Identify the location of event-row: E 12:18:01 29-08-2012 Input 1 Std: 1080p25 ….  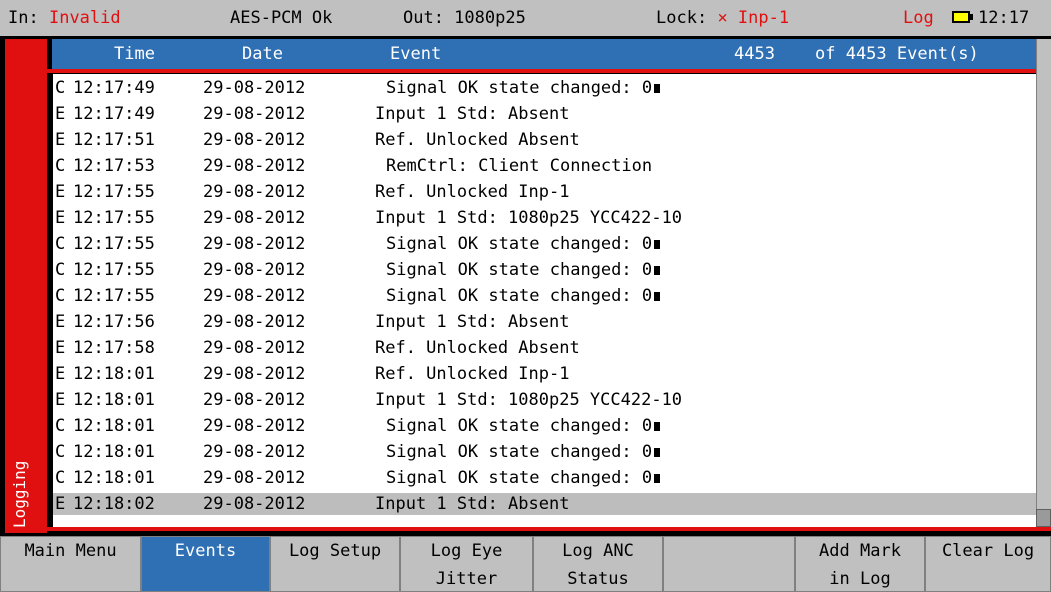
(544, 400).